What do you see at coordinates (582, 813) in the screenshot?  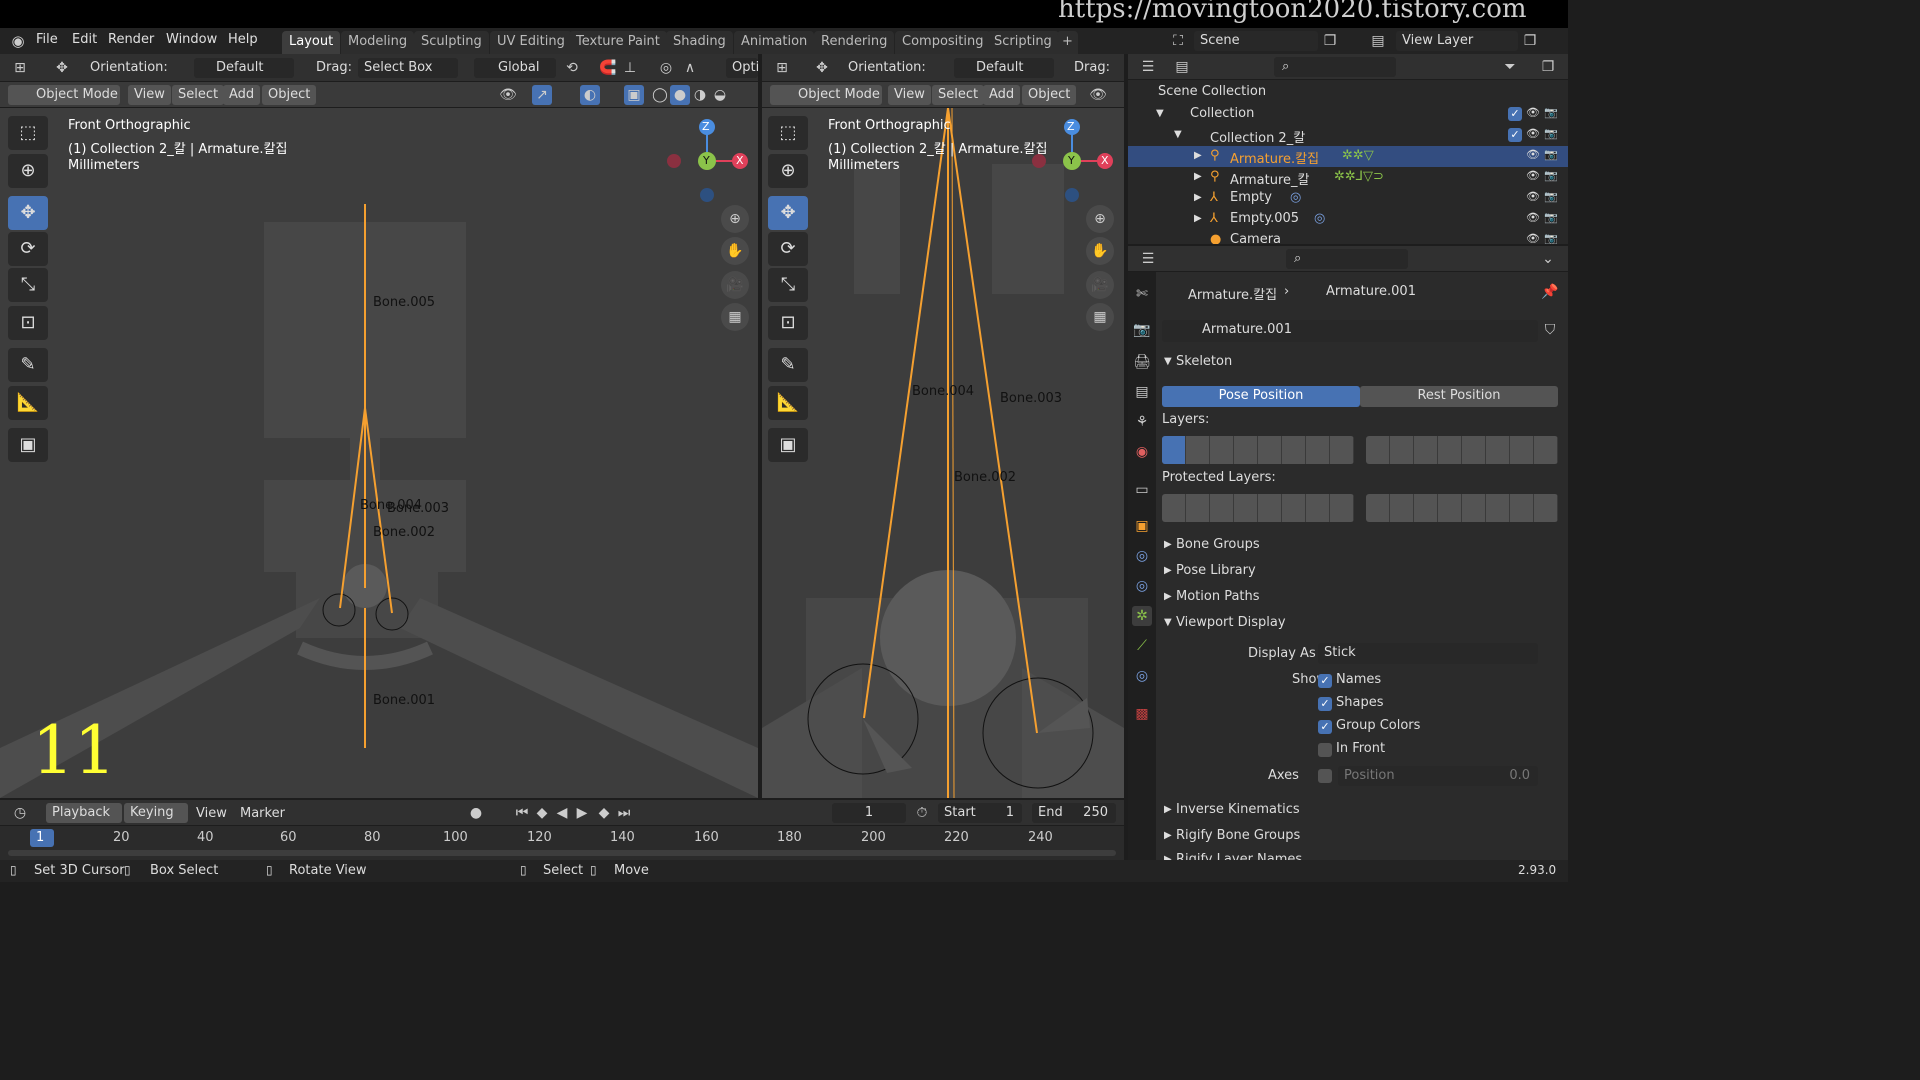 I see `play-icon: ▶` at bounding box center [582, 813].